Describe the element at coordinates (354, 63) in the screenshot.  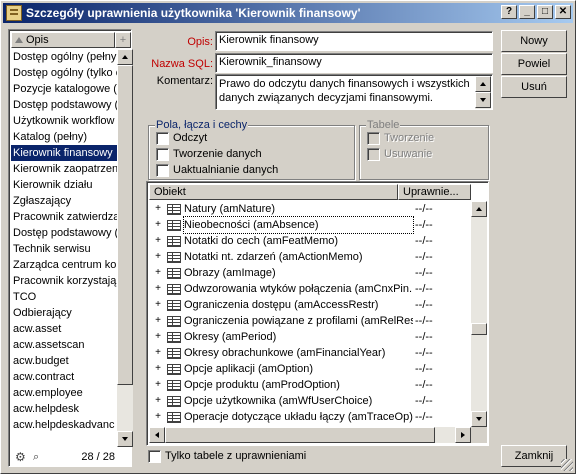
I see `sql-name-field: Kierownik_finansowy` at that location.